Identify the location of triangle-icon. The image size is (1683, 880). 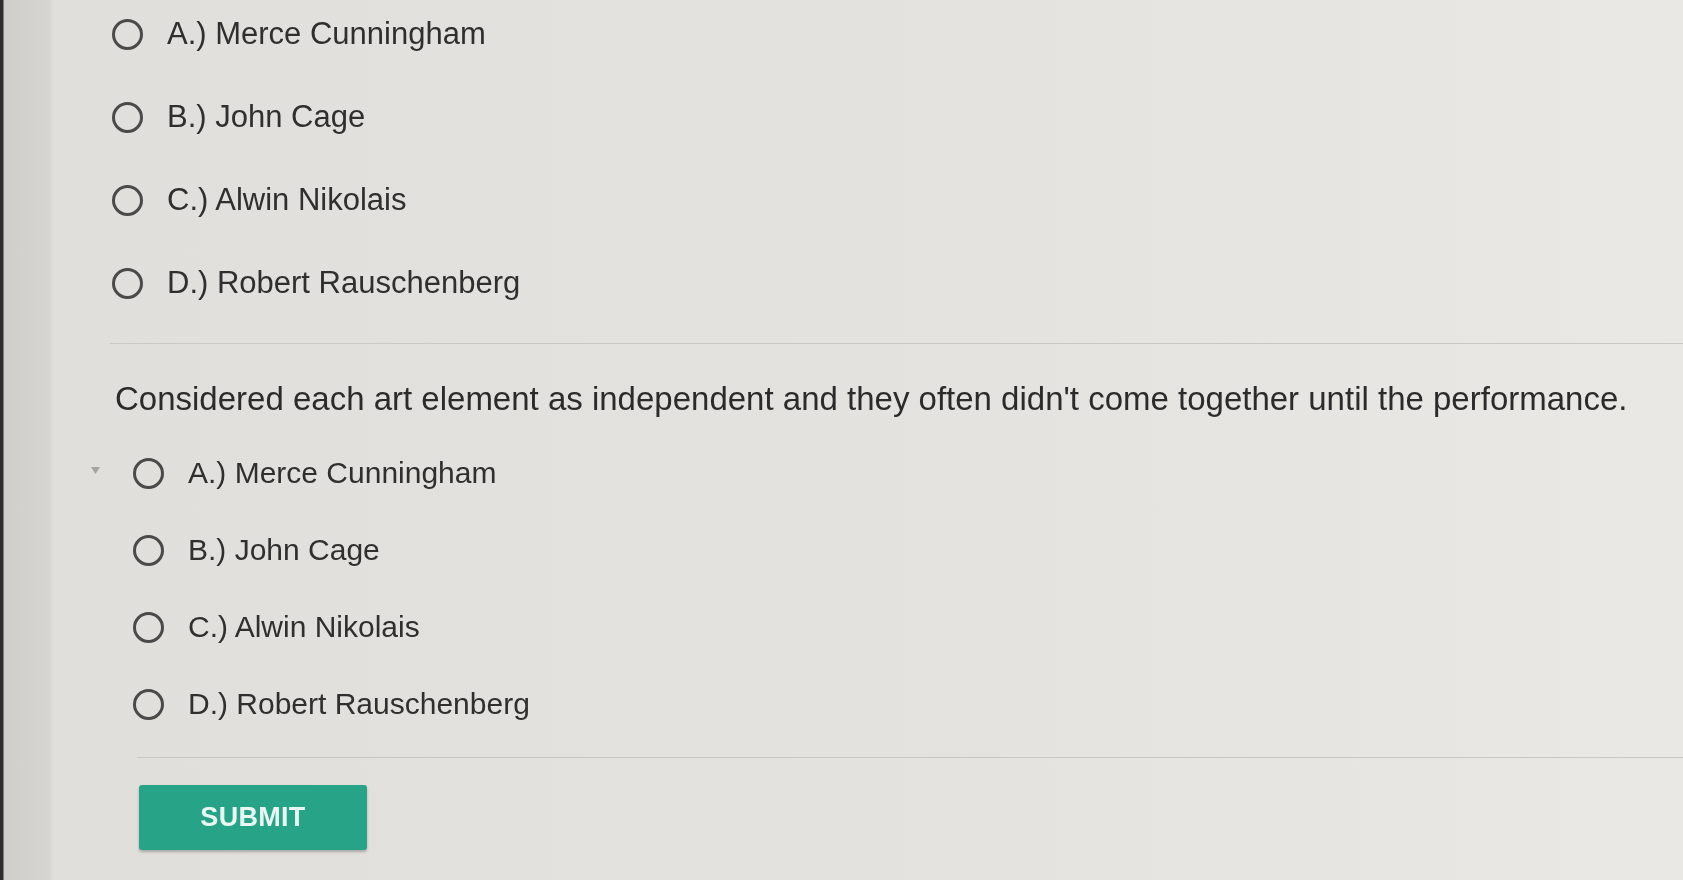
(95, 470).